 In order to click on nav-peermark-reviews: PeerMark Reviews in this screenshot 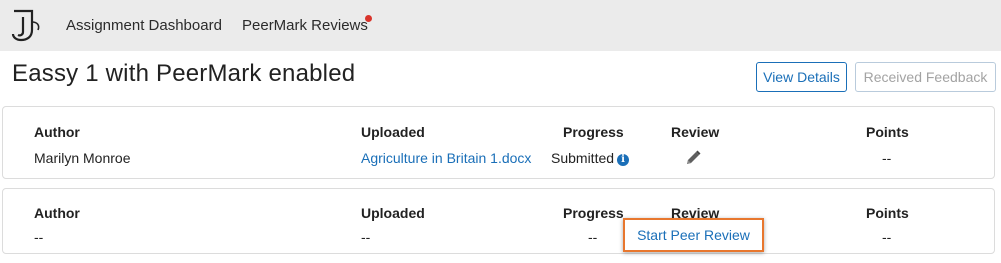, I will do `click(305, 25)`.